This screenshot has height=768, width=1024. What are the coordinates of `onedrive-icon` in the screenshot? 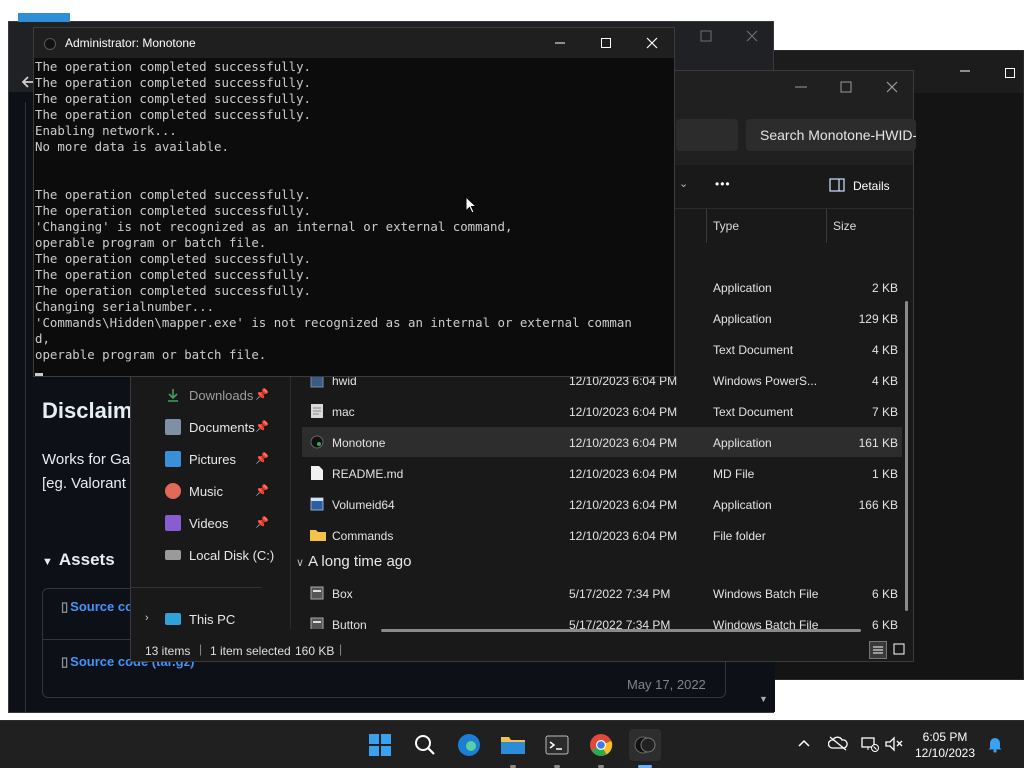 It's located at (838, 745).